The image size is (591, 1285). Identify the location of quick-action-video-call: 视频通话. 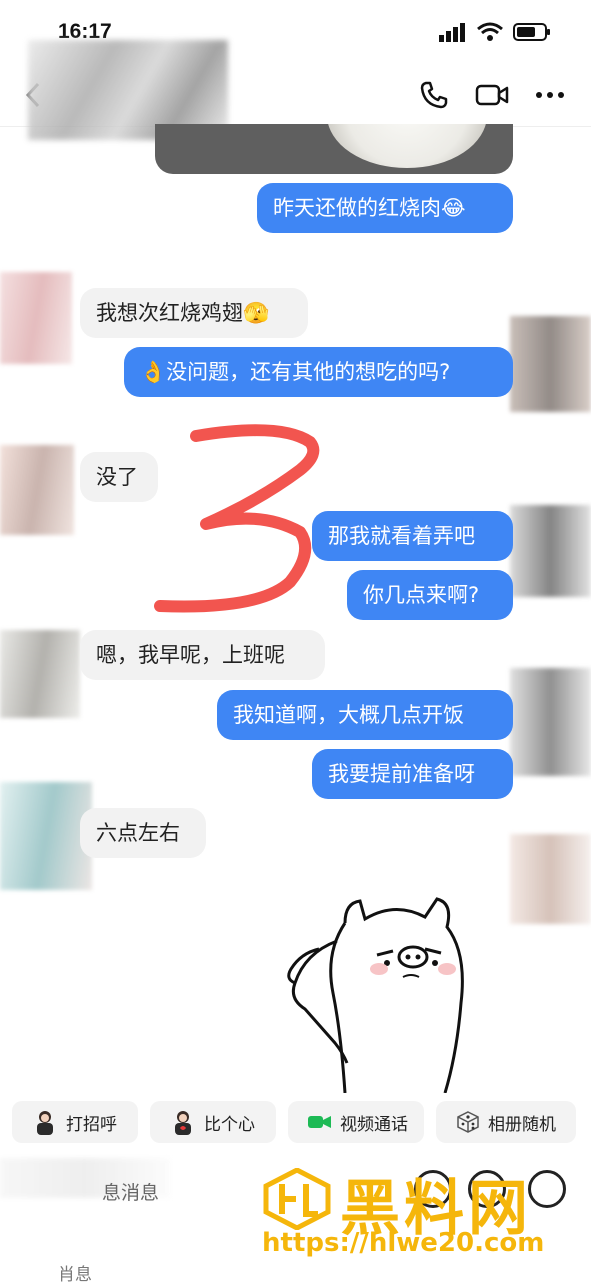
(356, 1122).